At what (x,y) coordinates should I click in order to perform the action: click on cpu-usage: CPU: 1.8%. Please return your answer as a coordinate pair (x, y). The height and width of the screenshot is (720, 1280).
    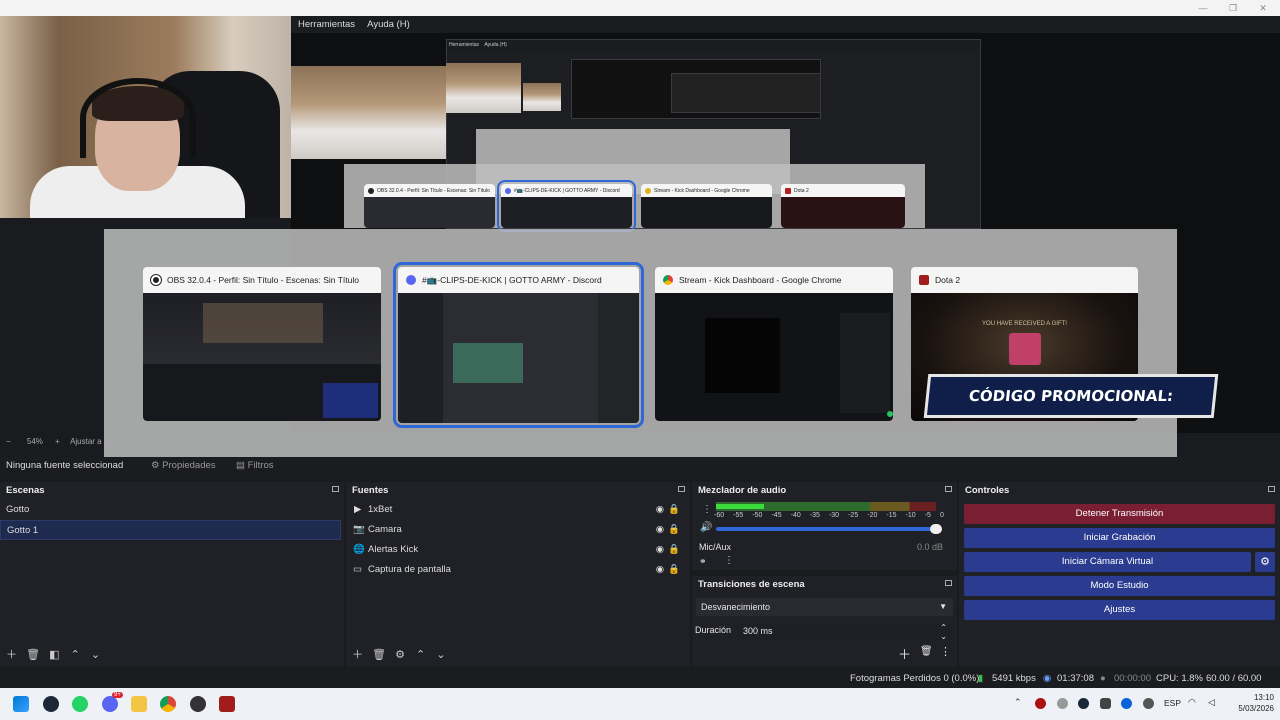
    Looking at the image, I should click on (1179, 678).